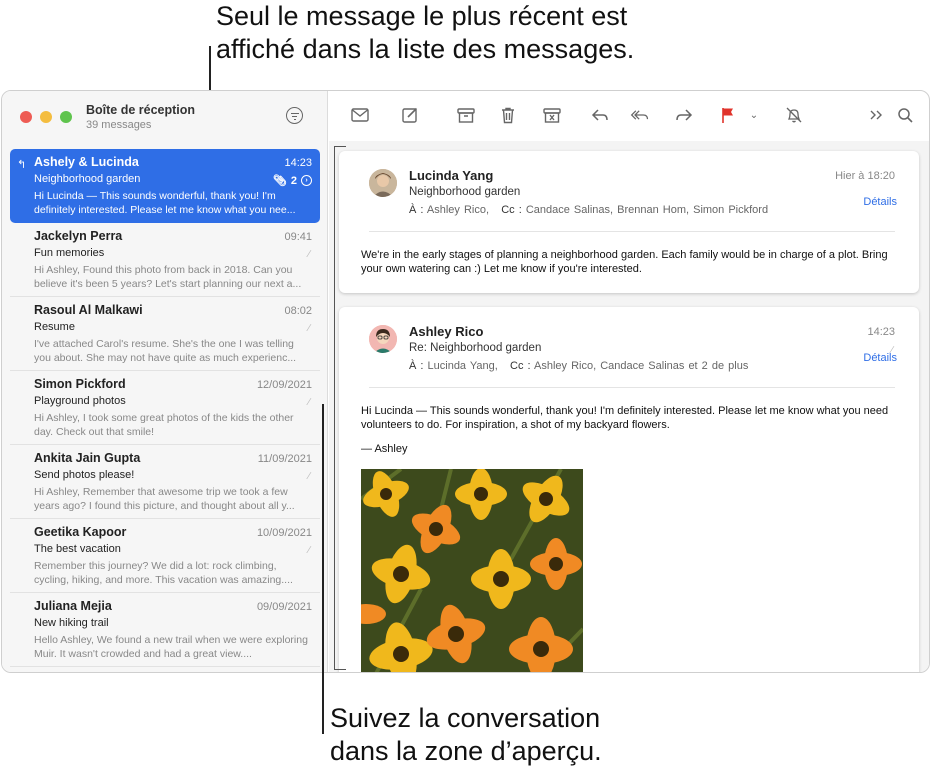 The image size is (931, 774). What do you see at coordinates (323, 569) in the screenshot?
I see `callout-pointer-bottom` at bounding box center [323, 569].